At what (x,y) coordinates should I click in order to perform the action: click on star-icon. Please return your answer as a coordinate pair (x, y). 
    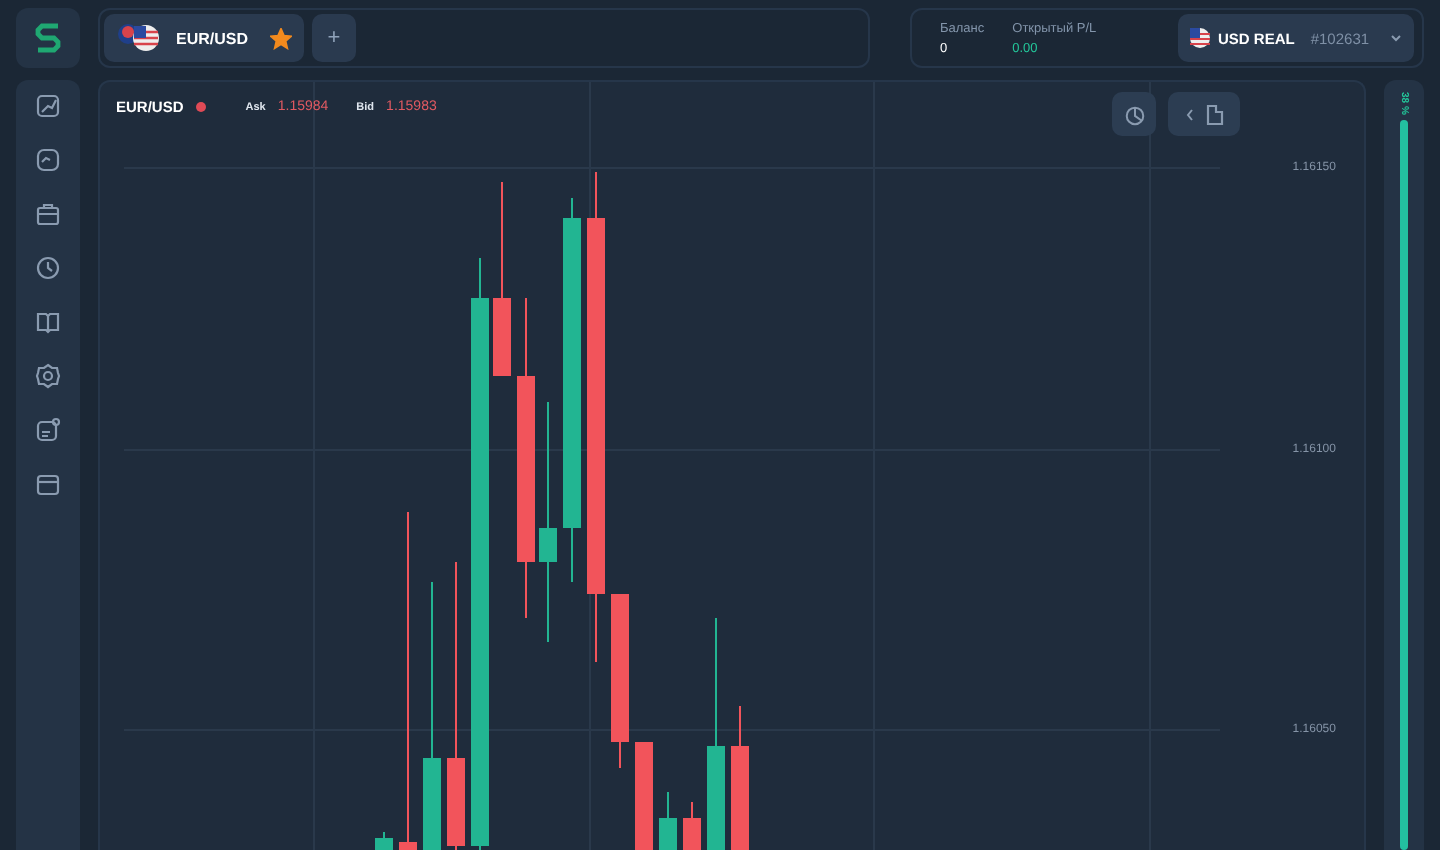
    Looking at the image, I should click on (281, 38).